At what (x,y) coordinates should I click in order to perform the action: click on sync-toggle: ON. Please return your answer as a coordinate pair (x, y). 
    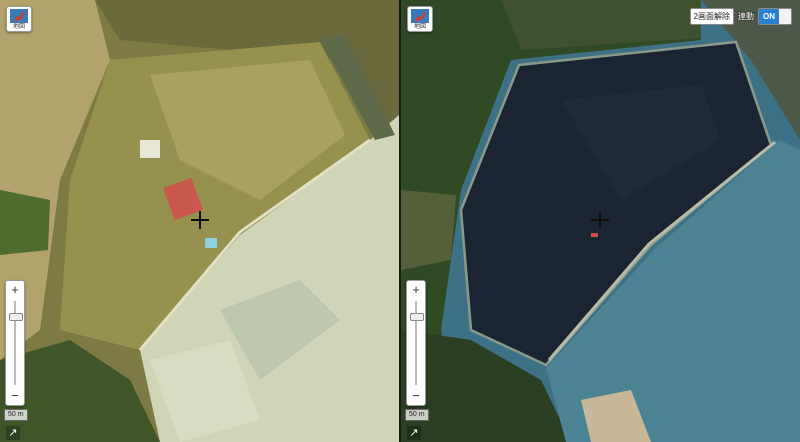
    Looking at the image, I should click on (775, 16).